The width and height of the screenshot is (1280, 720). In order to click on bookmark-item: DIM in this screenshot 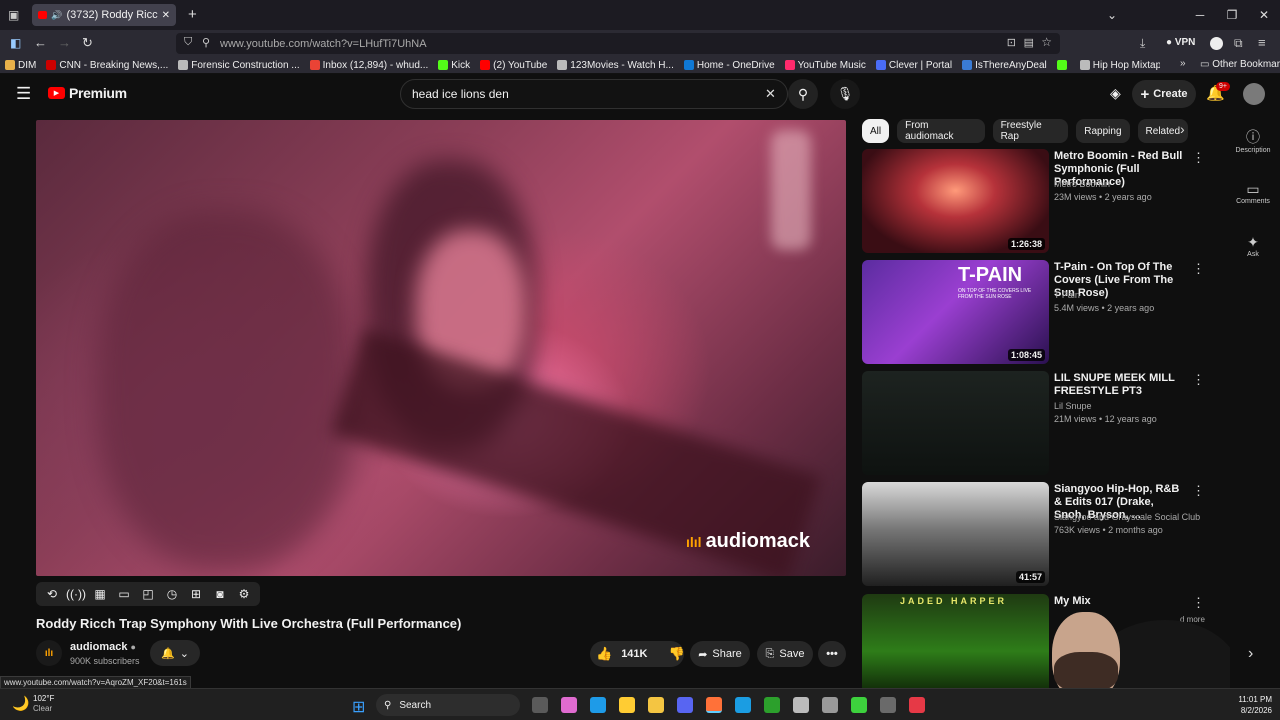, I will do `click(20, 65)`.